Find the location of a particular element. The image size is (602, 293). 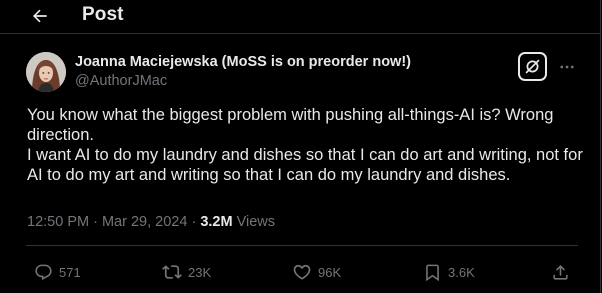

post-date: Mar 29, 2024 is located at coordinates (144, 222).